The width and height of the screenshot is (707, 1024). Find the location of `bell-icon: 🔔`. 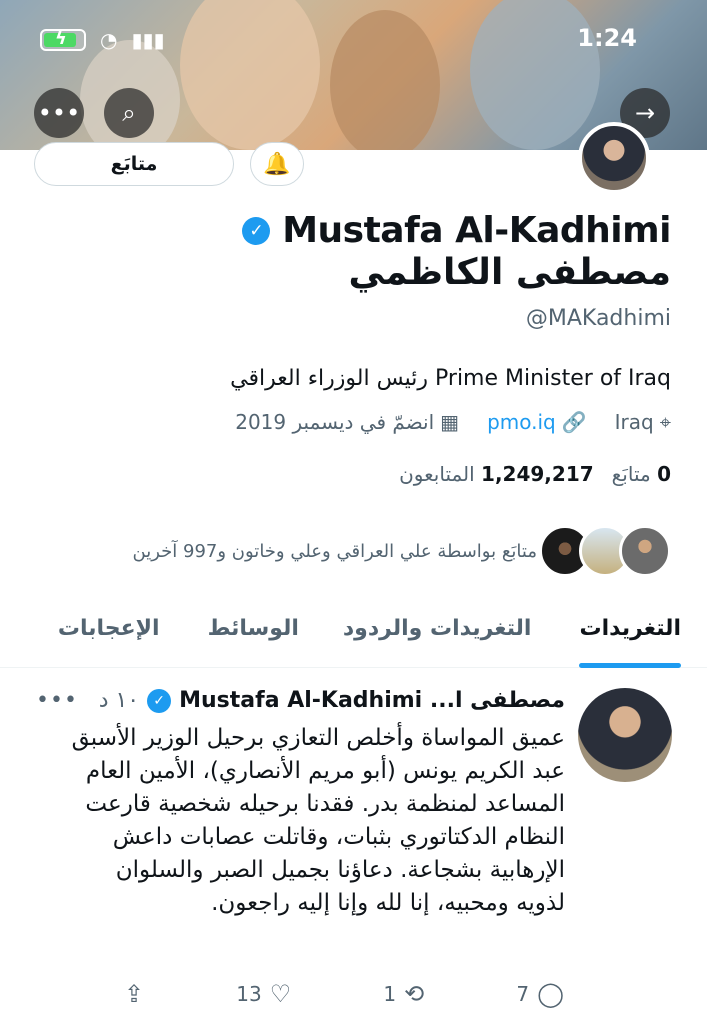

bell-icon: 🔔 is located at coordinates (277, 164).